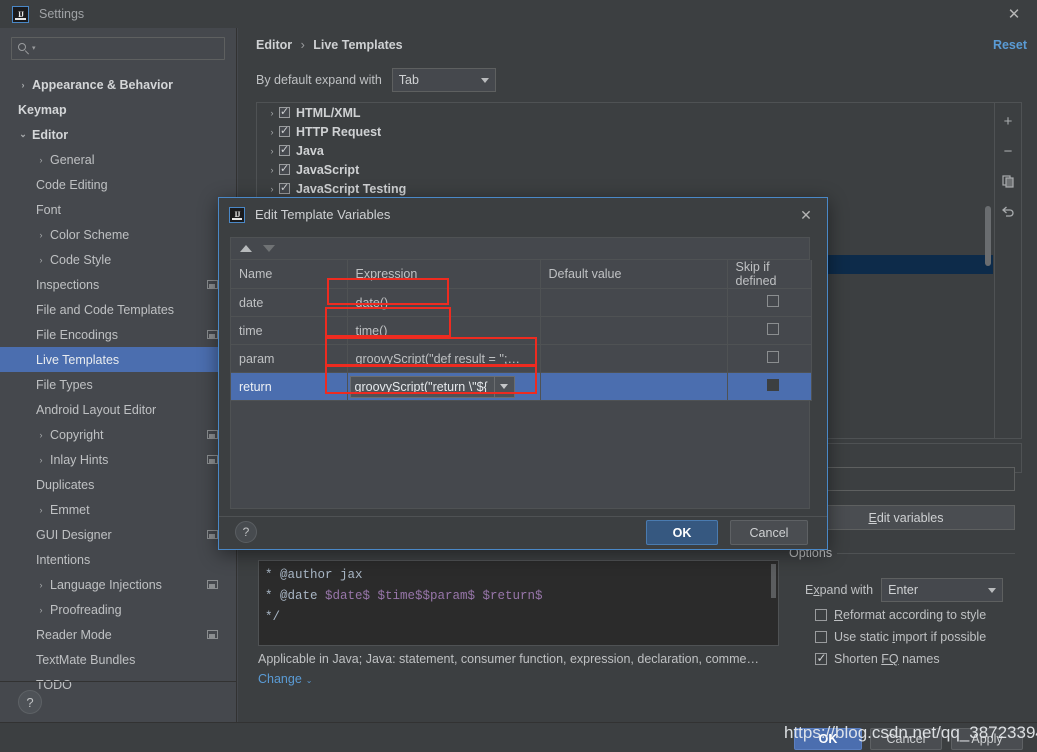  I want to click on duplicate-template-icon, so click(1008, 181).